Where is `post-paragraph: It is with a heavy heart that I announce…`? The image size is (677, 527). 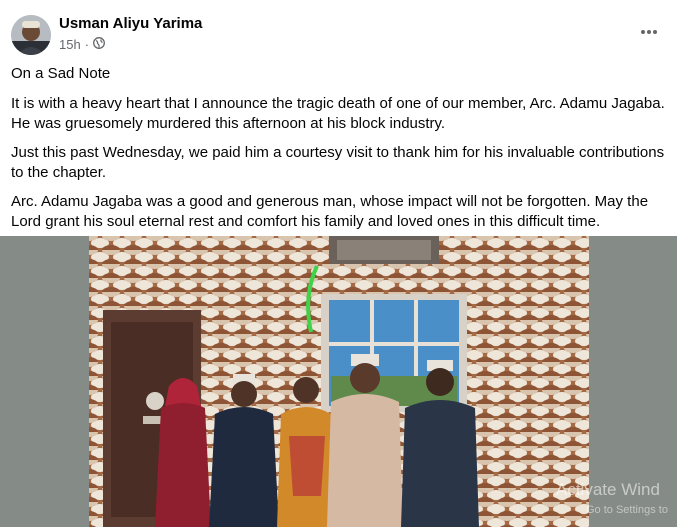 post-paragraph: It is with a heavy heart that I announce… is located at coordinates (338, 113).